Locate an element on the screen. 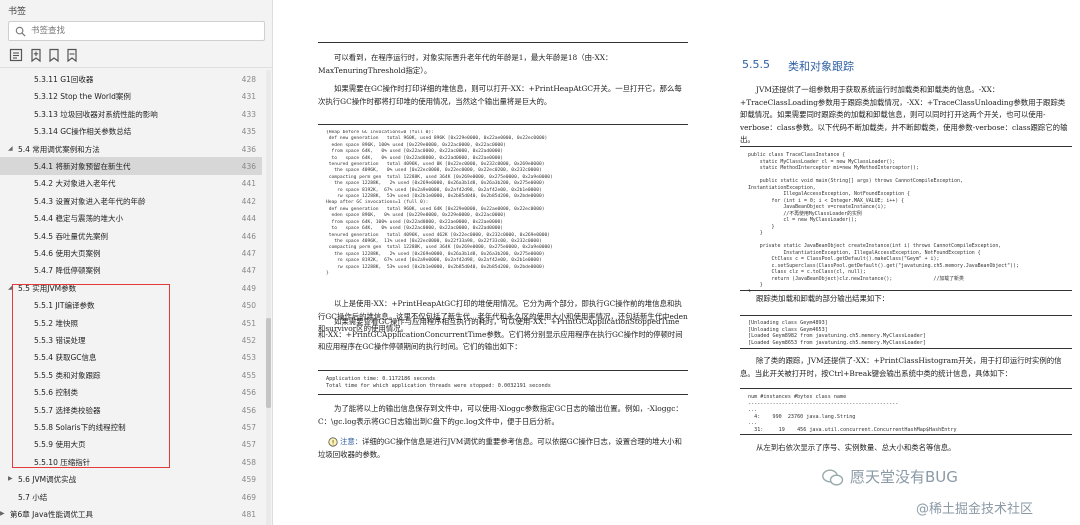  bookmark-item: 5.5.7 选择类校验器 456 is located at coordinates (131, 410).